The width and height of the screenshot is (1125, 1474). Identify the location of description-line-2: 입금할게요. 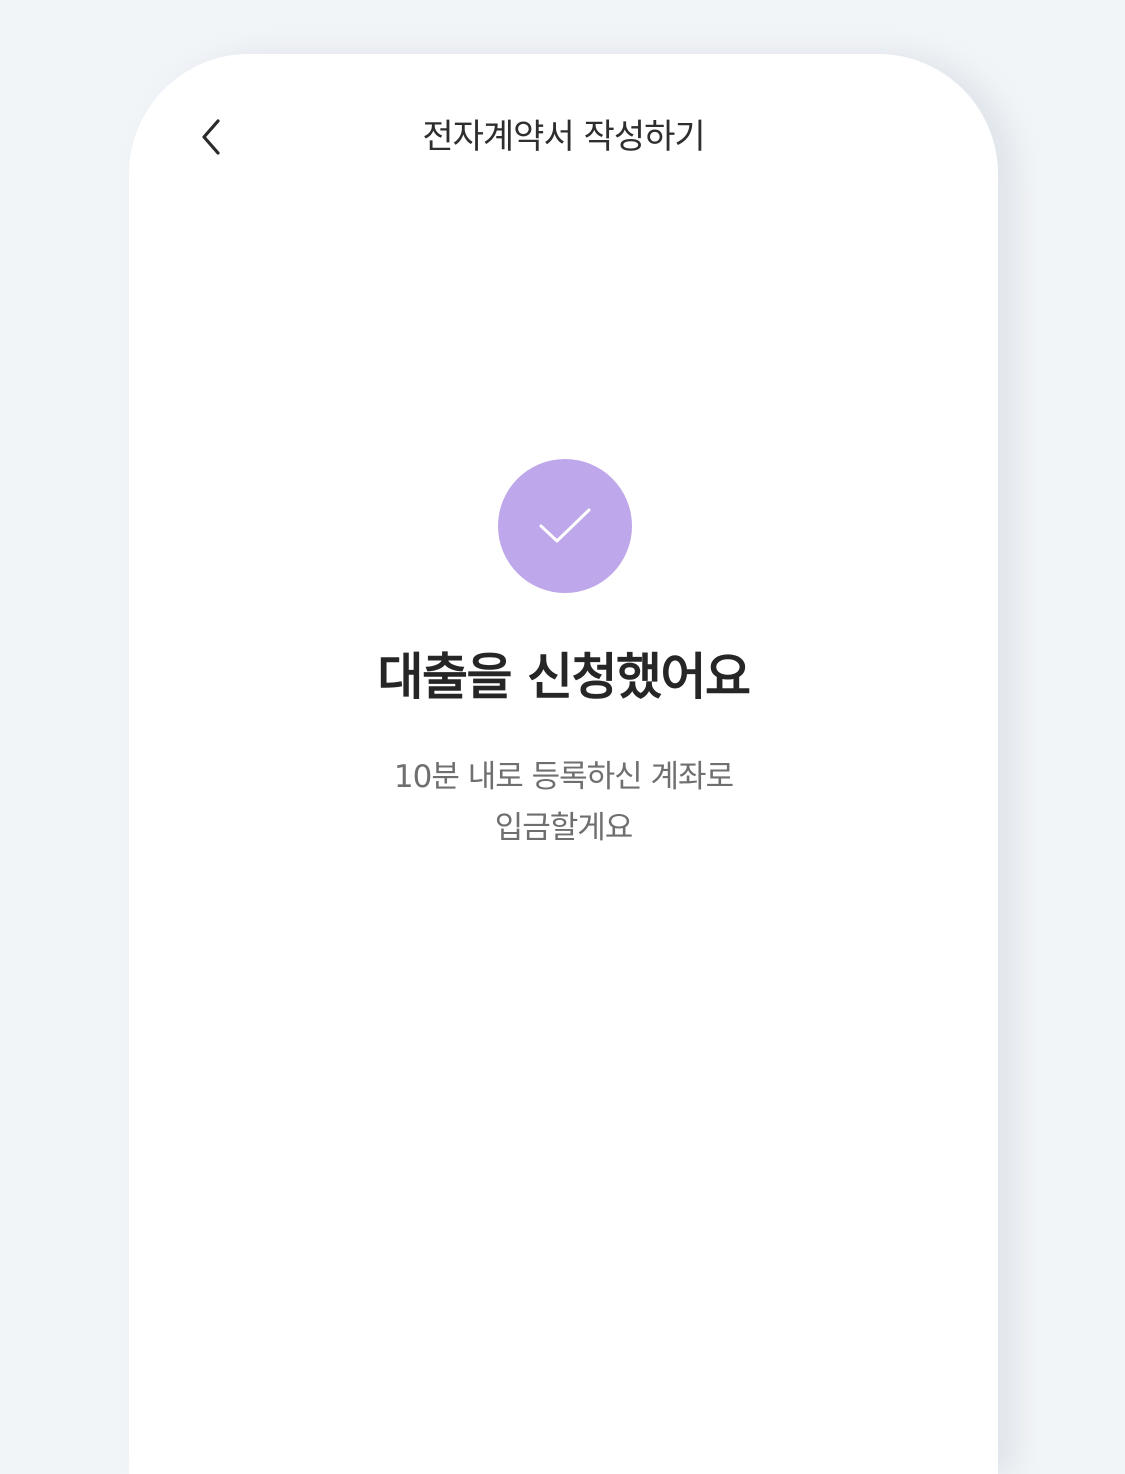
(564, 828).